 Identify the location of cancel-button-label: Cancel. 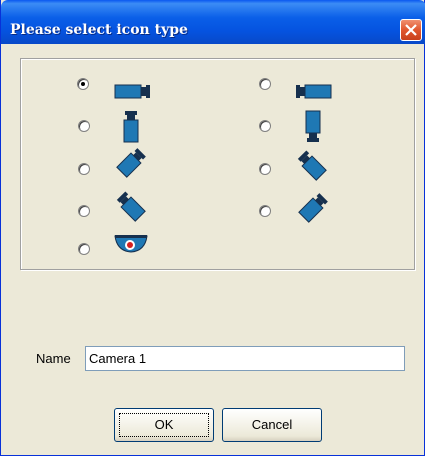
(272, 424).